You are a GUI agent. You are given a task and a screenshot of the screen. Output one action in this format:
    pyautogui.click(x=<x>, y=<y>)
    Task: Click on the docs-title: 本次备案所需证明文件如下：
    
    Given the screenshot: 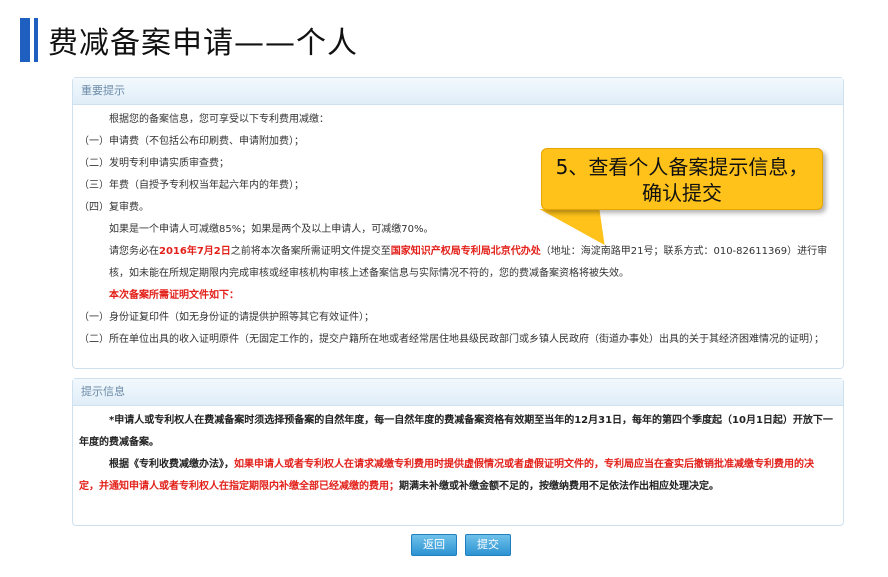 What is the action you would take?
    pyautogui.click(x=174, y=295)
    